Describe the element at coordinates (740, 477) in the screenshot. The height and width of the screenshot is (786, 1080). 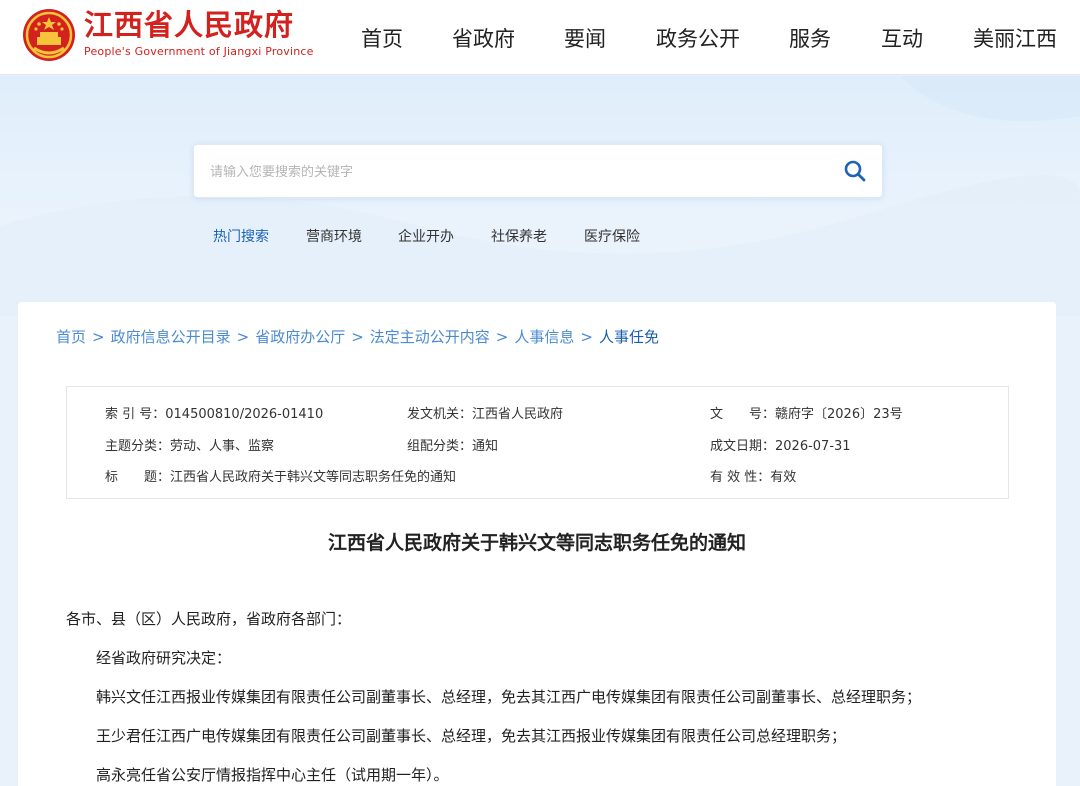
I see `meta-validity-label: 有 效 性：` at that location.